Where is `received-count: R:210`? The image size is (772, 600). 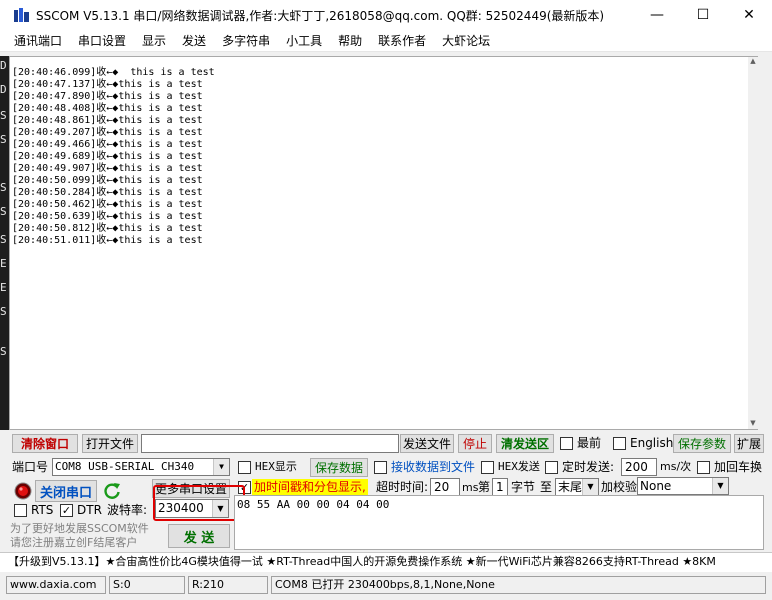
received-count: R:210 is located at coordinates (228, 585).